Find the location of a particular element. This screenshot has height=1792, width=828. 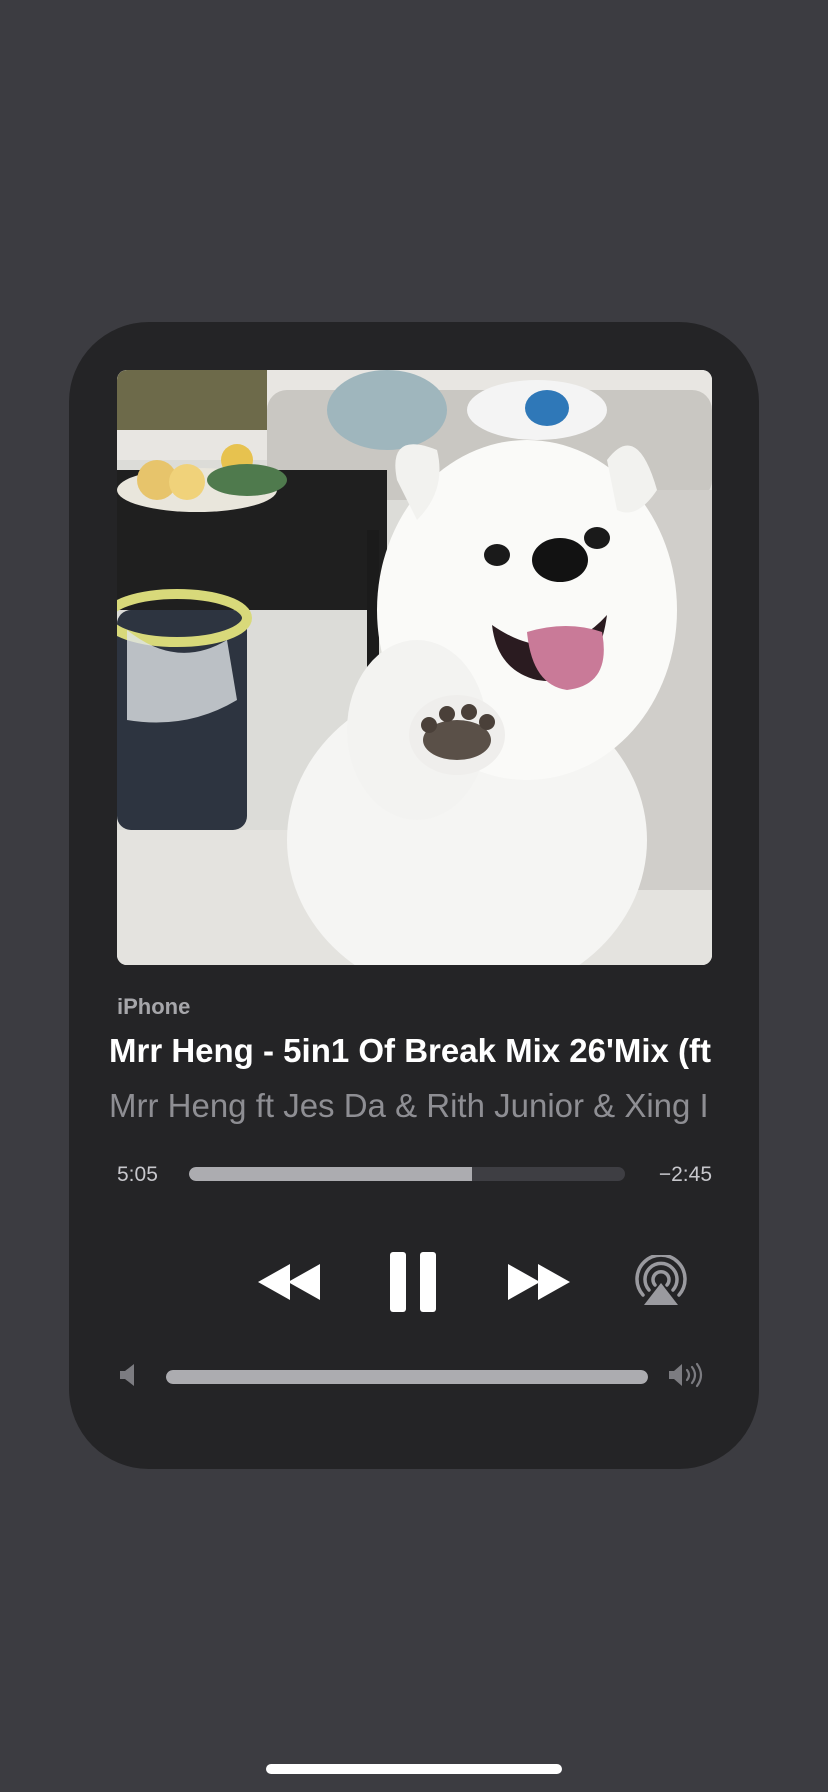

rewind-button is located at coordinates (289, 1282).